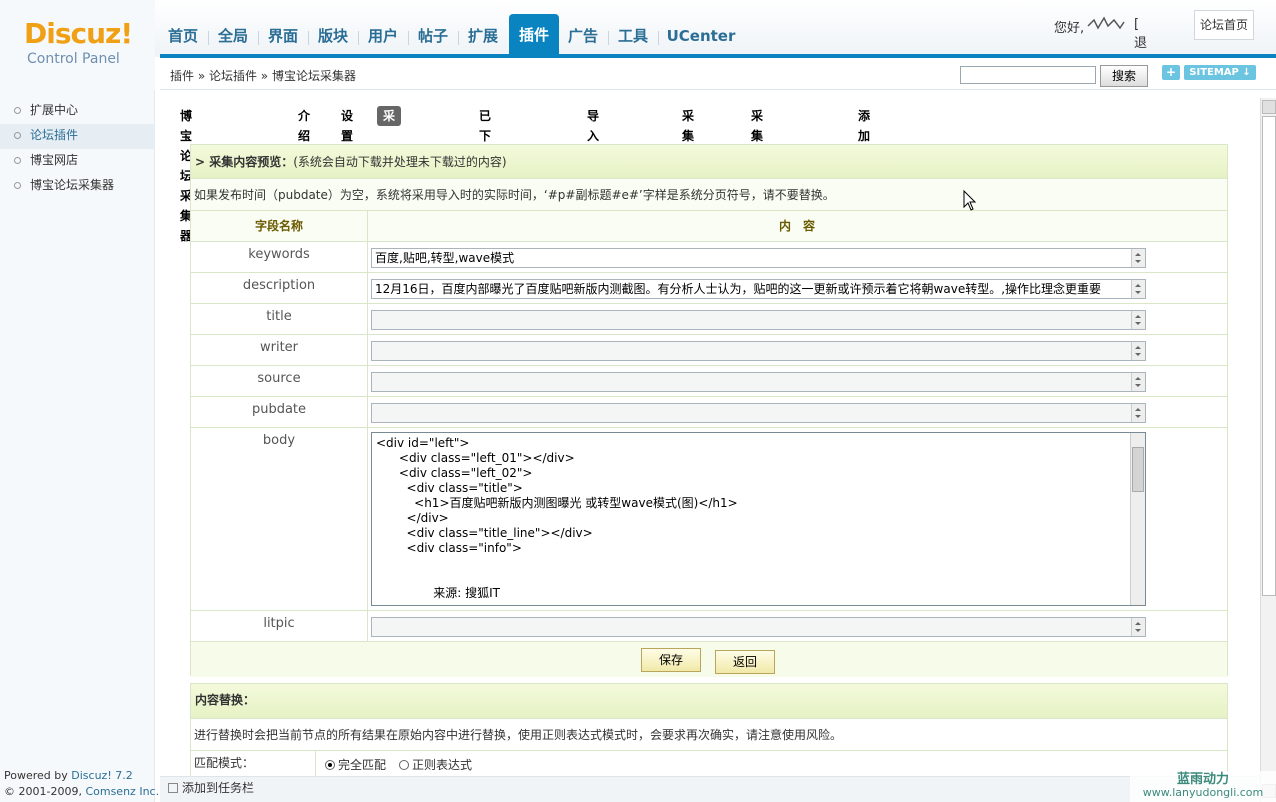 Image resolution: width=1276 pixels, height=802 pixels. I want to click on powered-label: Powered by, so click(36, 775).